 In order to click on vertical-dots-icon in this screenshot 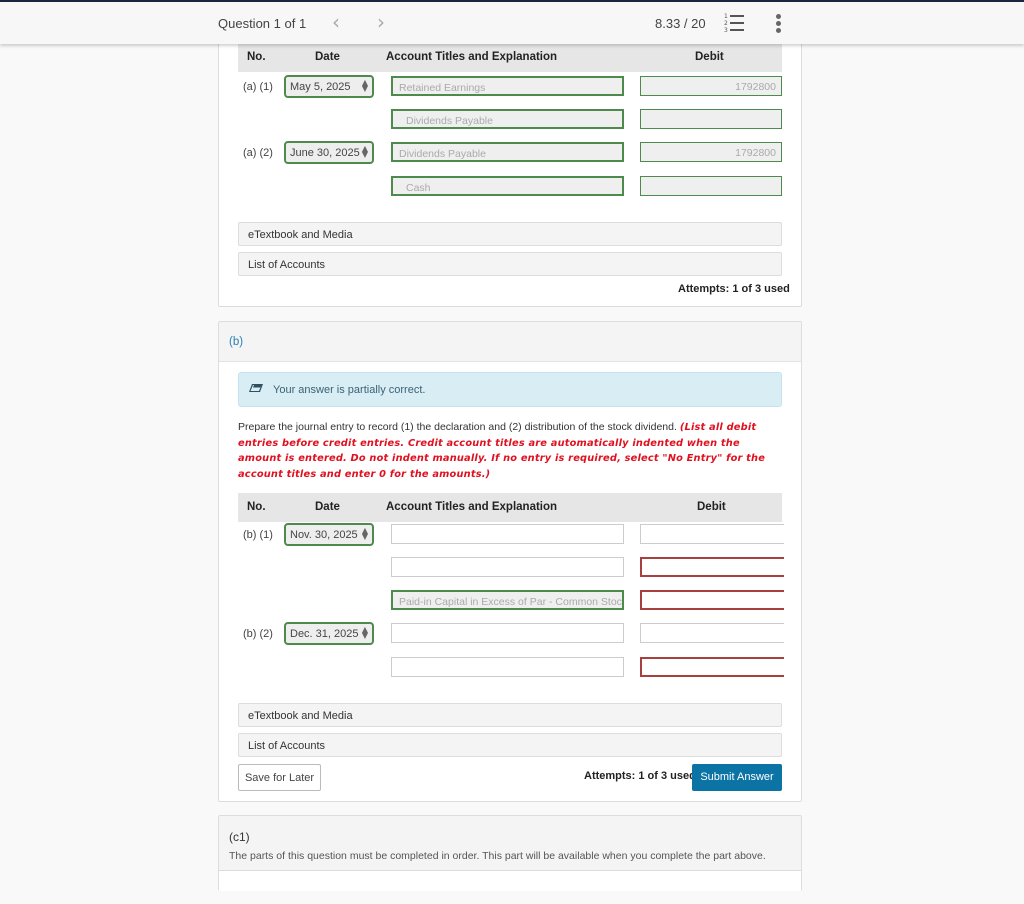, I will do `click(779, 25)`.